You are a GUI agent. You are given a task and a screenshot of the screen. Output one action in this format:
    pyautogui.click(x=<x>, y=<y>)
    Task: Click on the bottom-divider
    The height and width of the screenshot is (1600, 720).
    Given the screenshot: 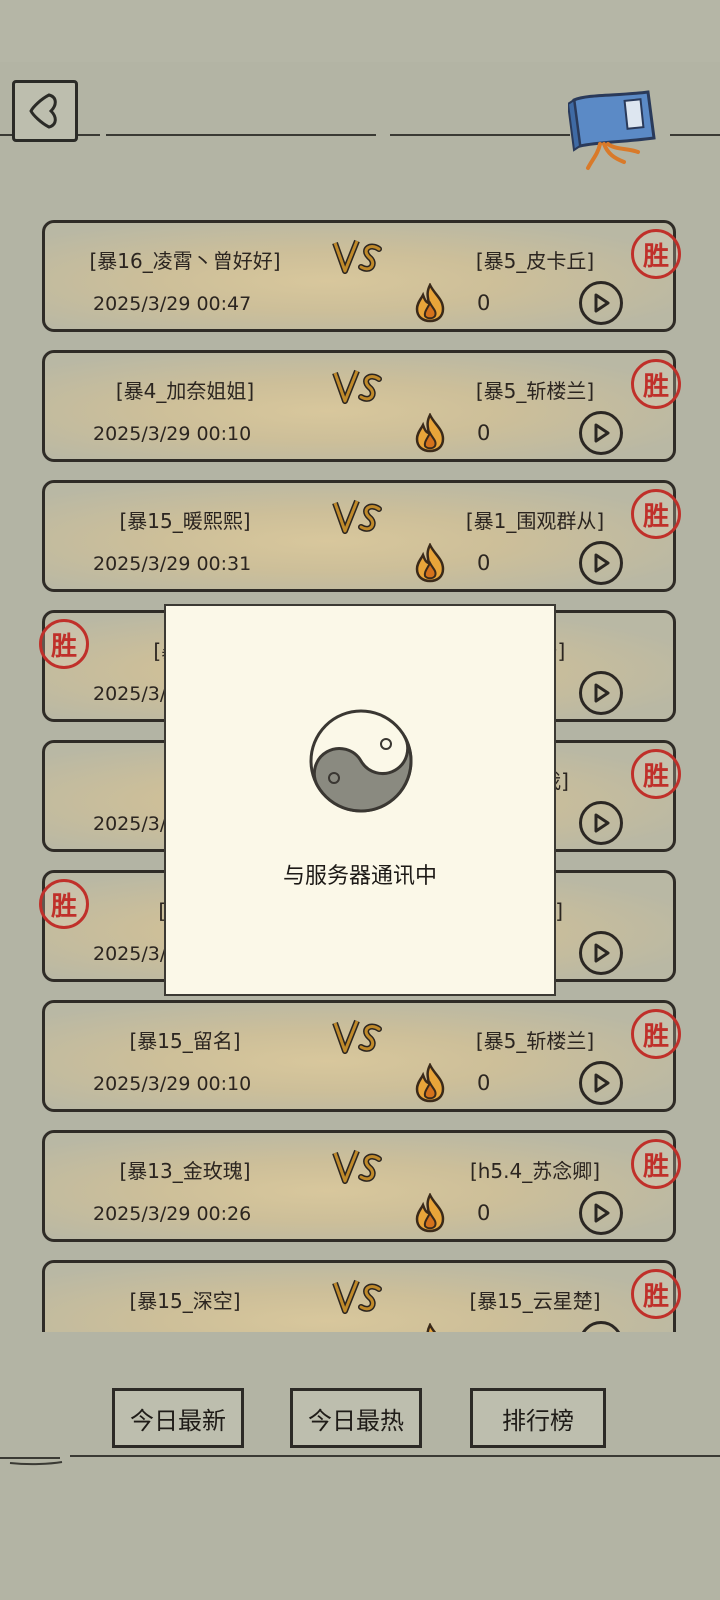 What is the action you would take?
    pyautogui.click(x=360, y=1460)
    